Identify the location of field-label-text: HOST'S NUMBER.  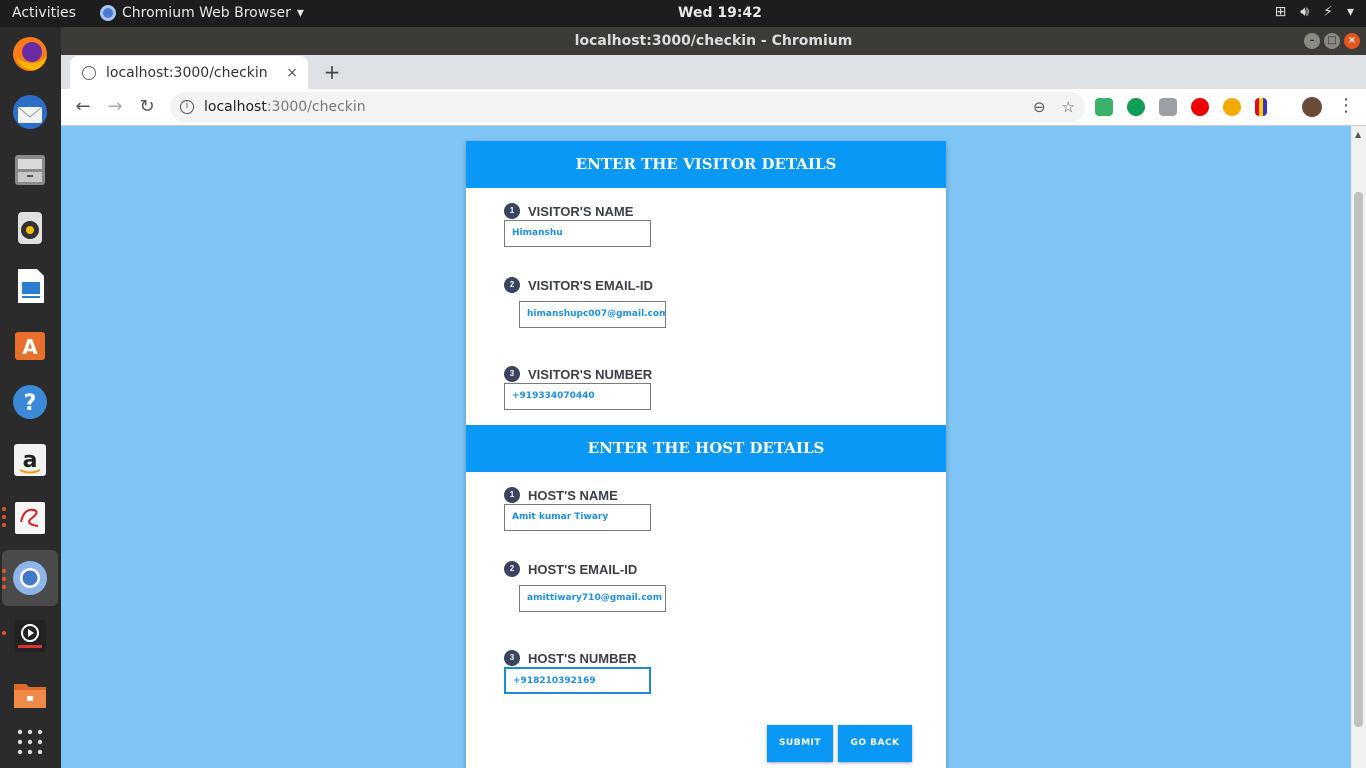
(582, 658).